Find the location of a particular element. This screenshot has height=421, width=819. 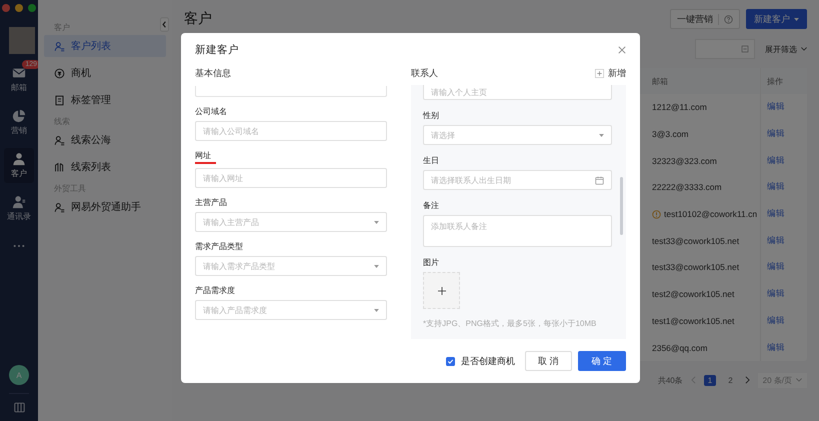

notes-field: 添加联系人备注 is located at coordinates (517, 231).